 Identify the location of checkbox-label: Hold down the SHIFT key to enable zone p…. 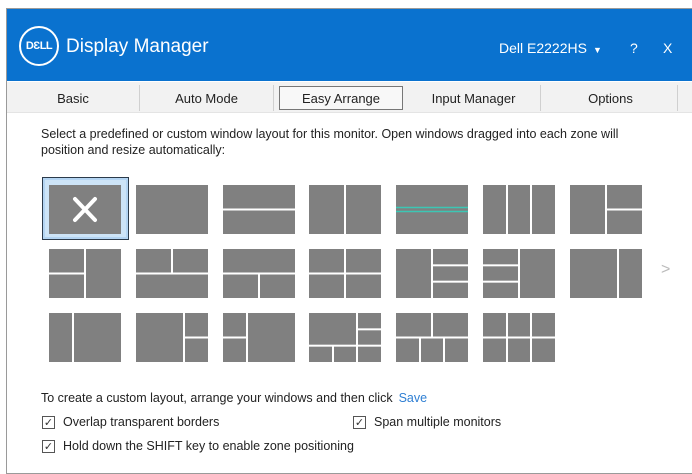
(208, 446).